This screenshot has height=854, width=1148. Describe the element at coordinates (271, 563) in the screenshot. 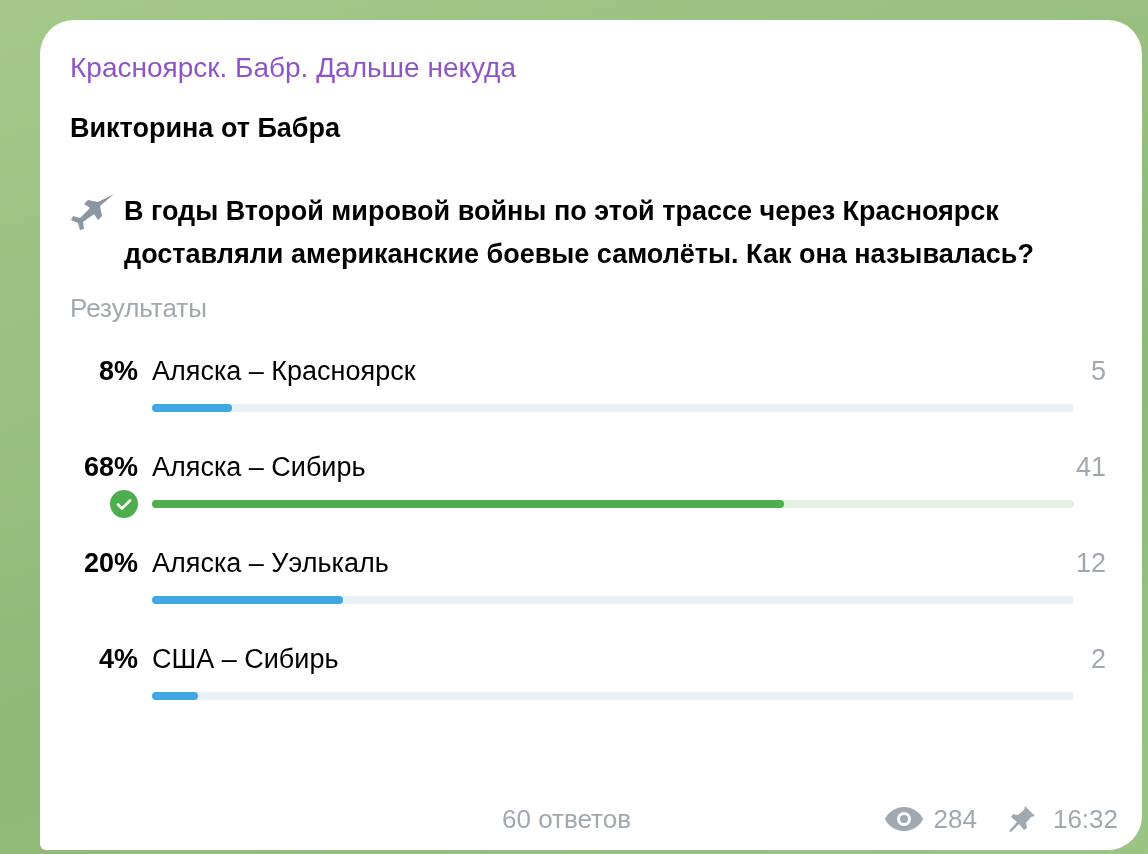

I see `option-label: Аляска – Уэлькаль` at that location.